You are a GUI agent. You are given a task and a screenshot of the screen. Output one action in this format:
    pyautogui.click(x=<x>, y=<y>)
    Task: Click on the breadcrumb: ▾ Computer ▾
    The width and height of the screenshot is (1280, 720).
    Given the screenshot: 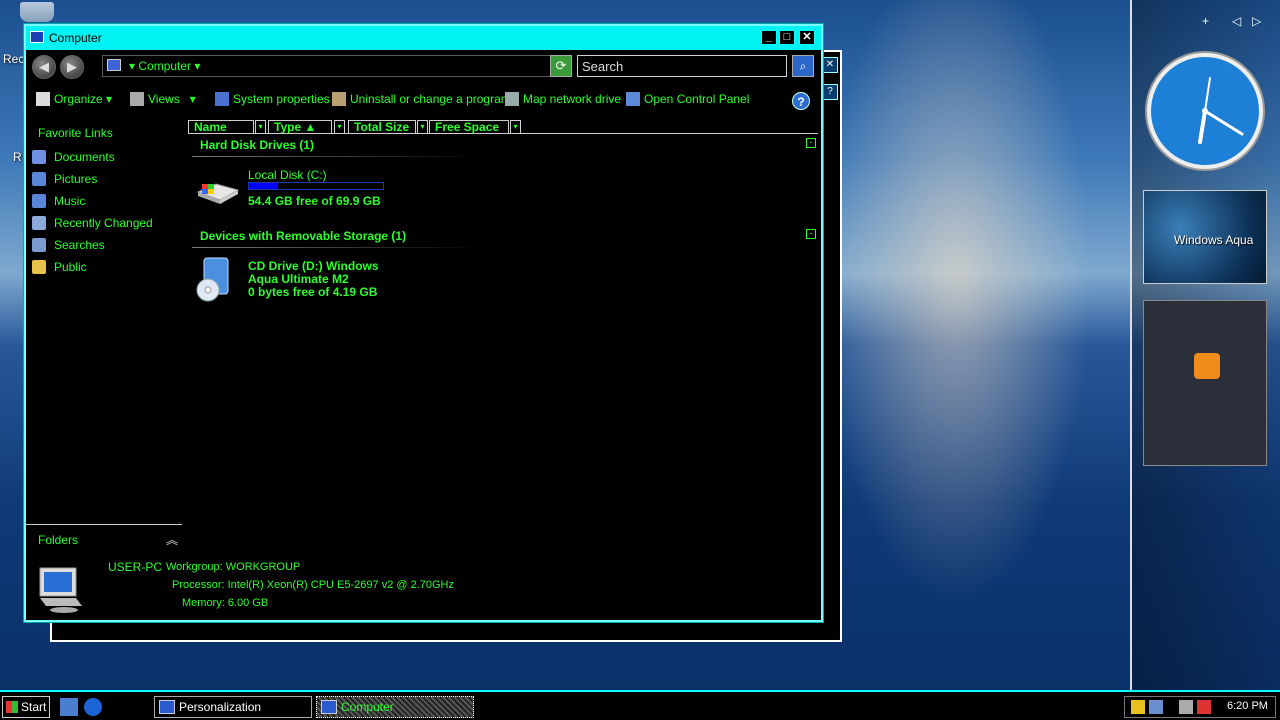 What is the action you would take?
    pyautogui.click(x=164, y=66)
    